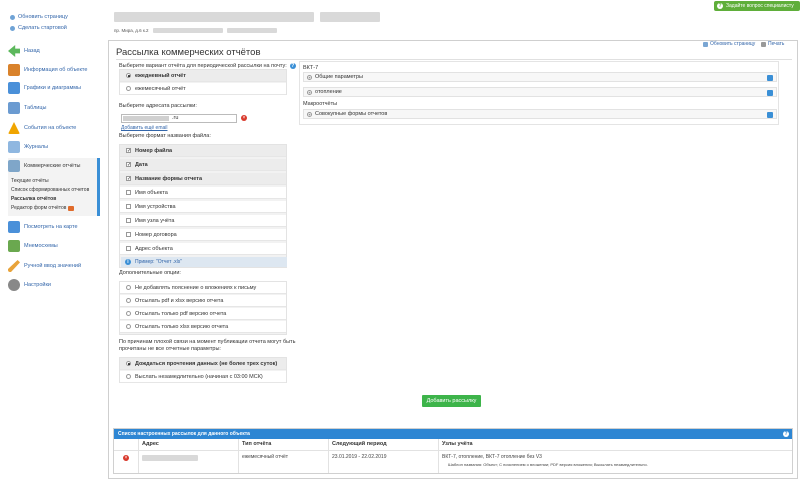  I want to click on sidebar-item-journals: Журналы, so click(28, 147).